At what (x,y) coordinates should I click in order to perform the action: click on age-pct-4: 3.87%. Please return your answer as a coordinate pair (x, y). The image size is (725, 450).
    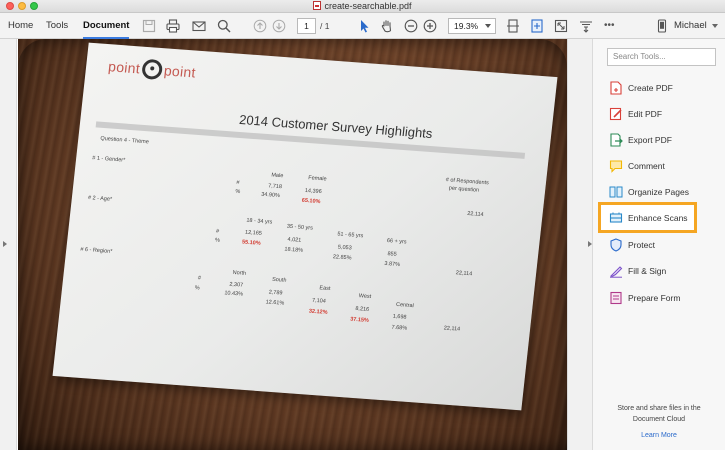
    Looking at the image, I should click on (392, 264).